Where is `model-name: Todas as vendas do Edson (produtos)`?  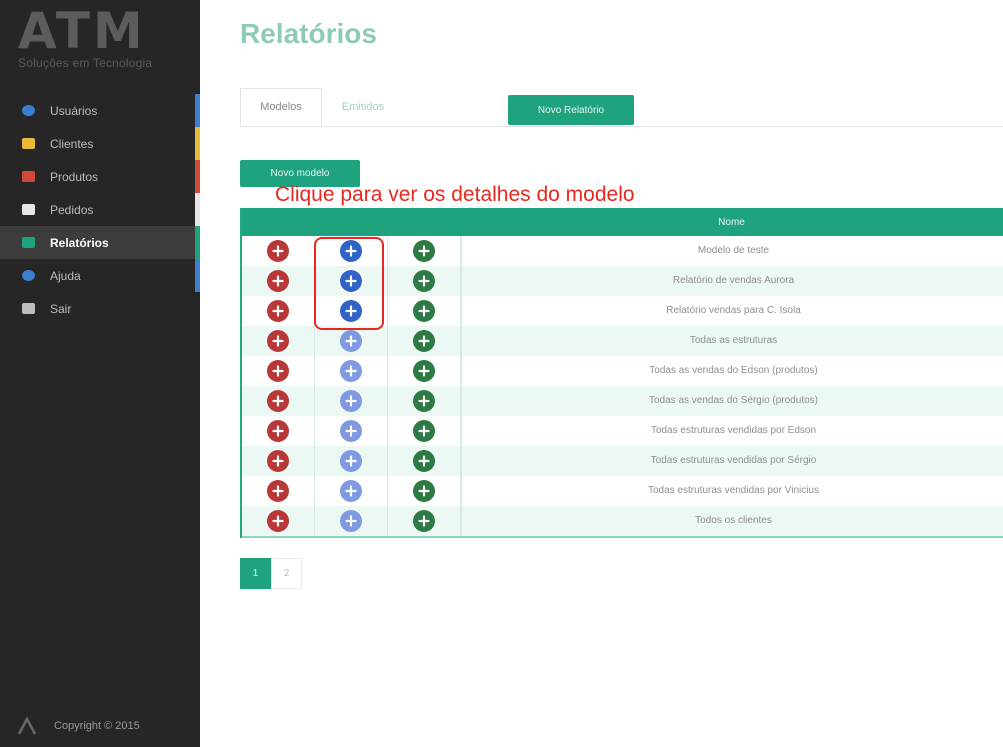
model-name: Todas as vendas do Edson (produtos) is located at coordinates (732, 371).